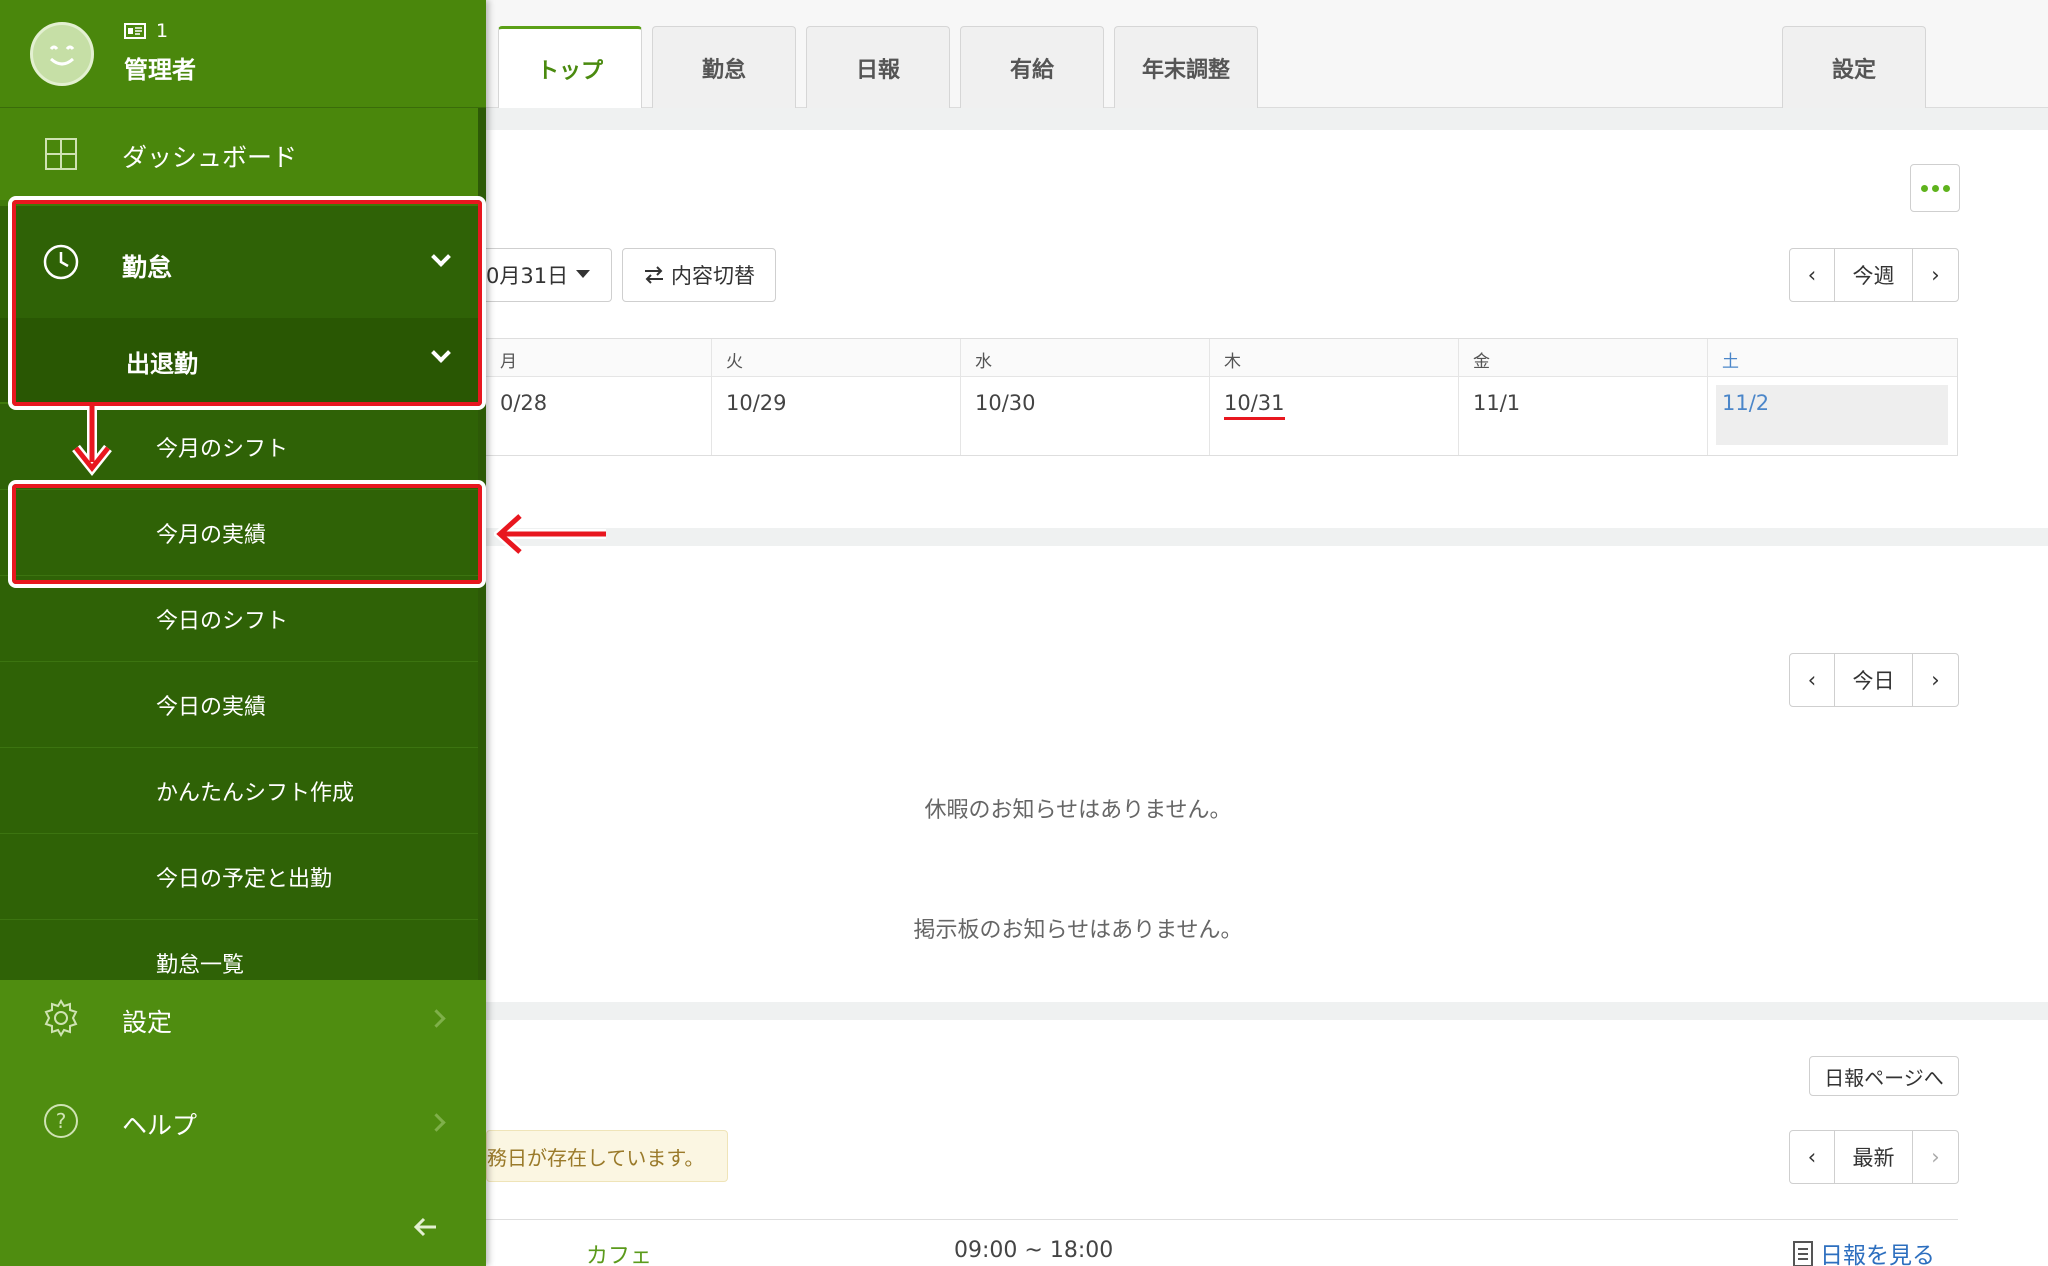 Image resolution: width=2048 pixels, height=1266 pixels. Describe the element at coordinates (1032, 67) in the screenshot. I see `tab-paid-leave: 有給` at that location.